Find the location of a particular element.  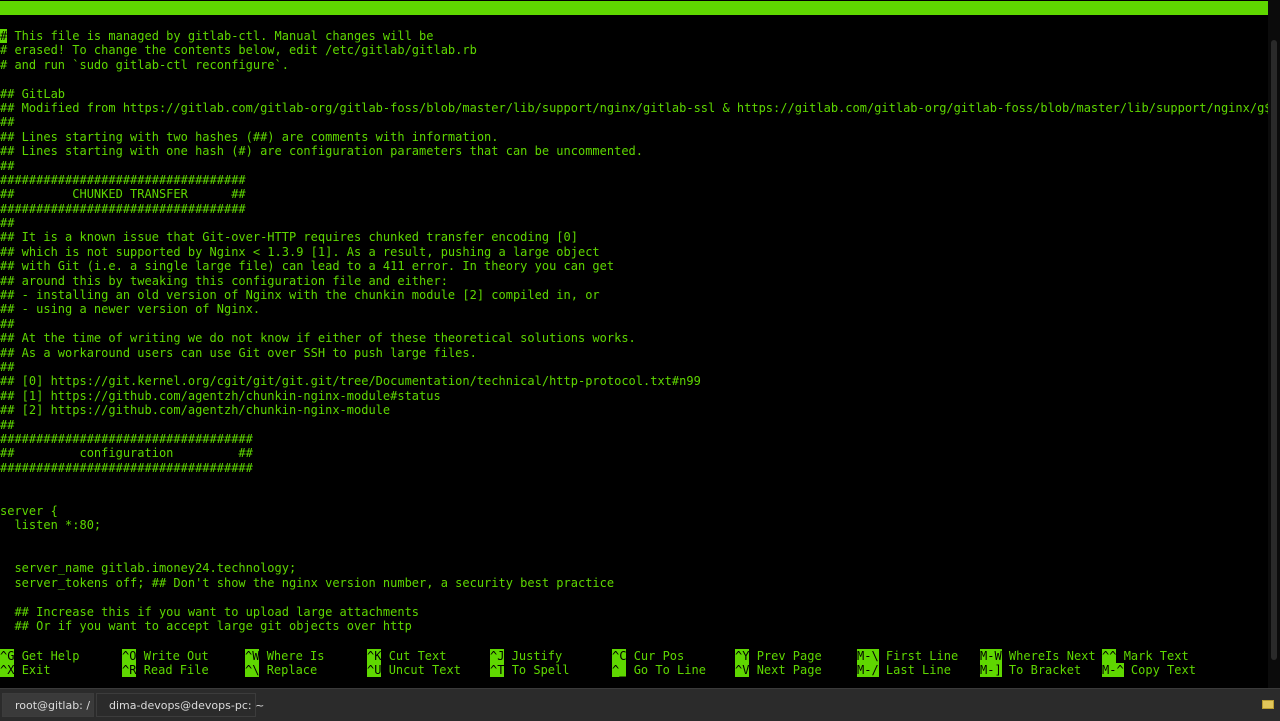

buffer-line: listen *:80; is located at coordinates (51, 525).